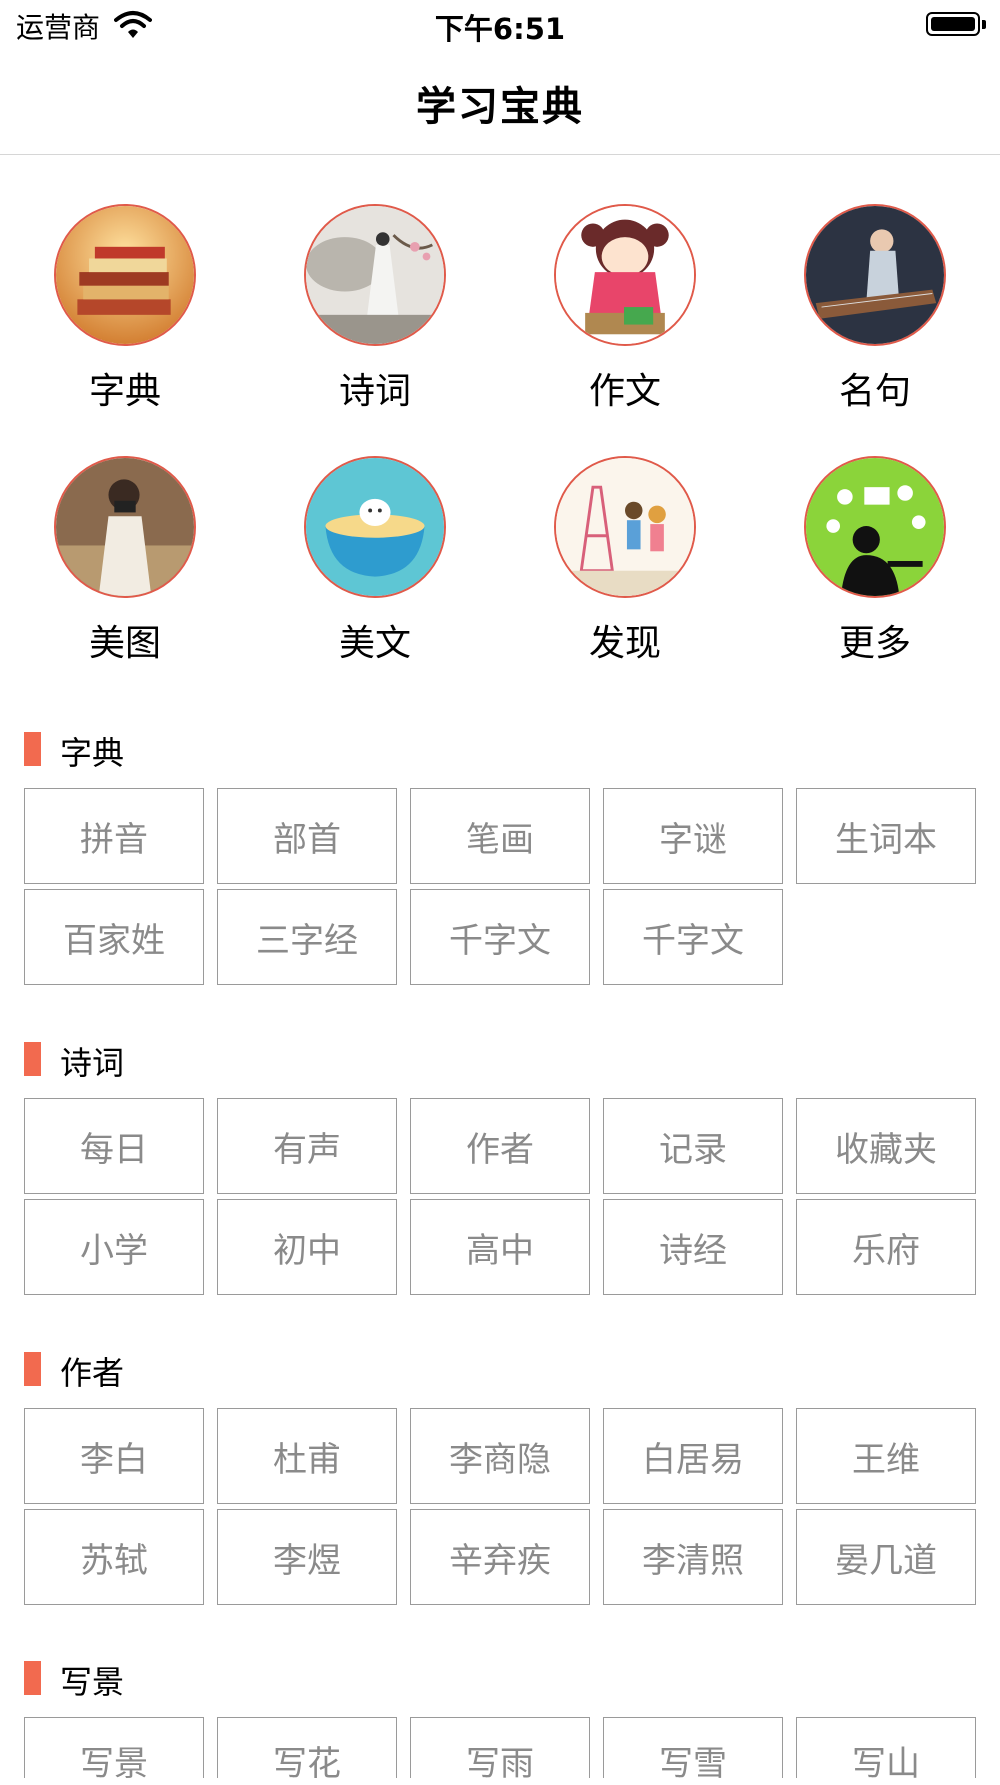 The image size is (1000, 1785). What do you see at coordinates (500, 1146) in the screenshot?
I see `button-authors: 作者` at bounding box center [500, 1146].